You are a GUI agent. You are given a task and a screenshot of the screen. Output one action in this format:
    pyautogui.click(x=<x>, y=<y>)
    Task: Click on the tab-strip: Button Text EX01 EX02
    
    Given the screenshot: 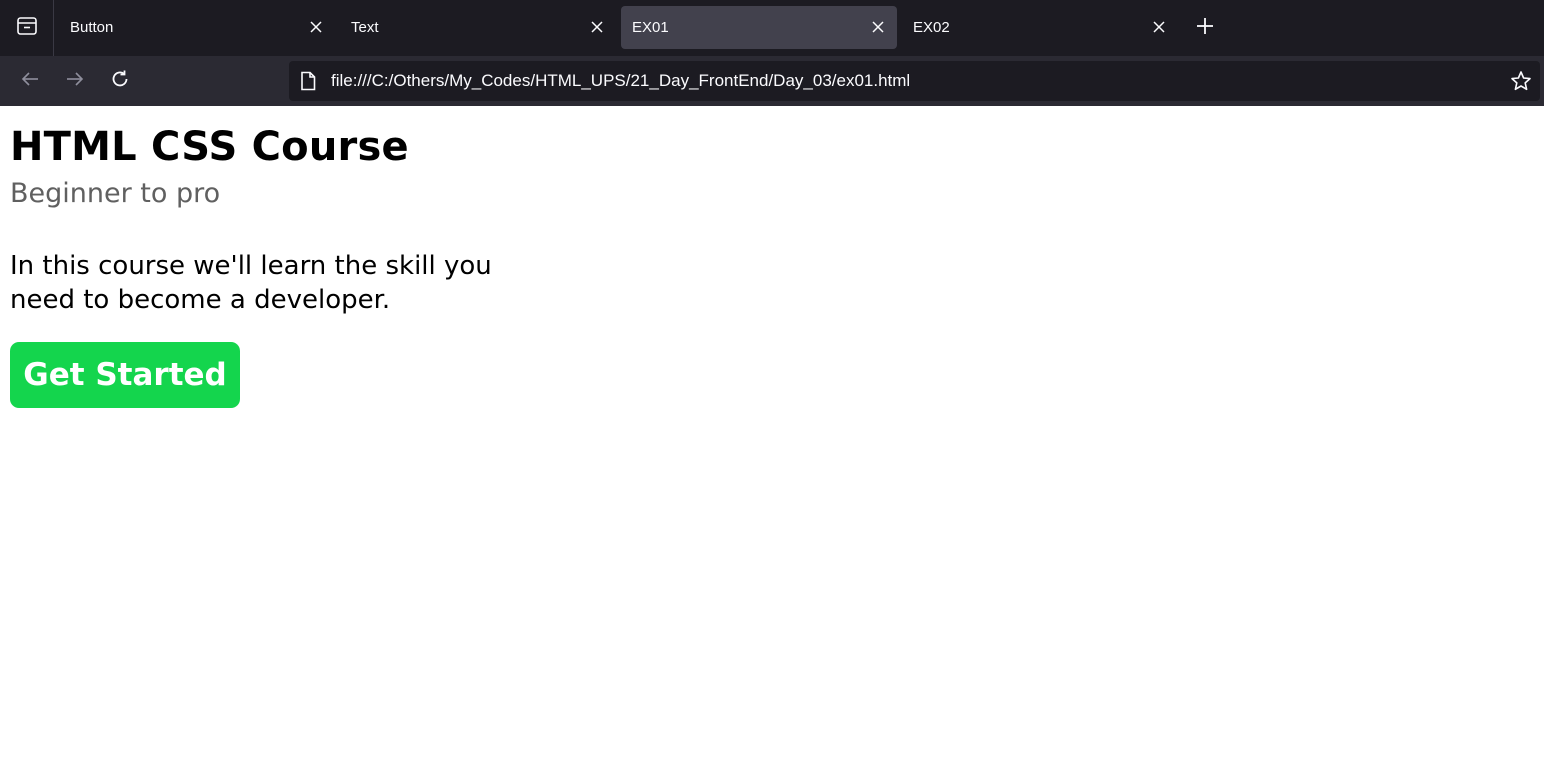 What is the action you would take?
    pyautogui.click(x=772, y=28)
    